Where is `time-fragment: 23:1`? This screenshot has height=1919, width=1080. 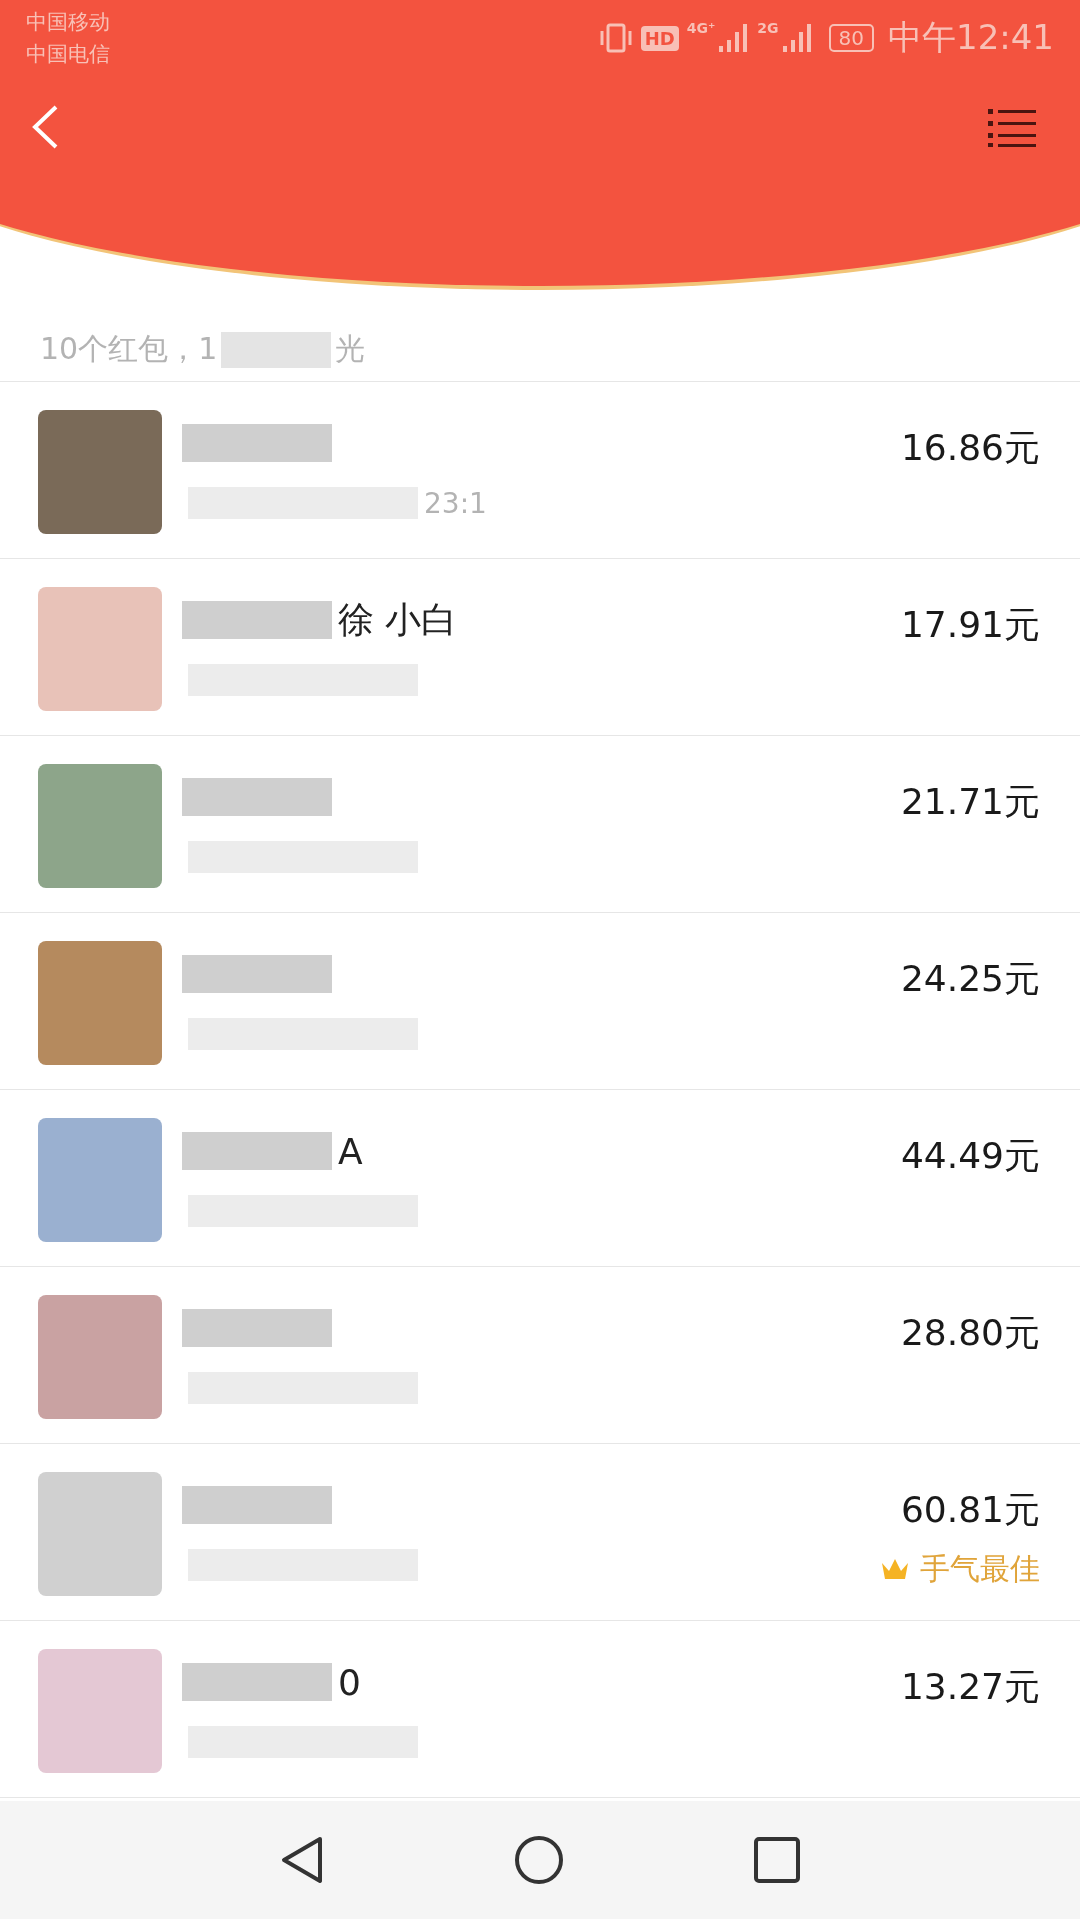 time-fragment: 23:1 is located at coordinates (455, 503).